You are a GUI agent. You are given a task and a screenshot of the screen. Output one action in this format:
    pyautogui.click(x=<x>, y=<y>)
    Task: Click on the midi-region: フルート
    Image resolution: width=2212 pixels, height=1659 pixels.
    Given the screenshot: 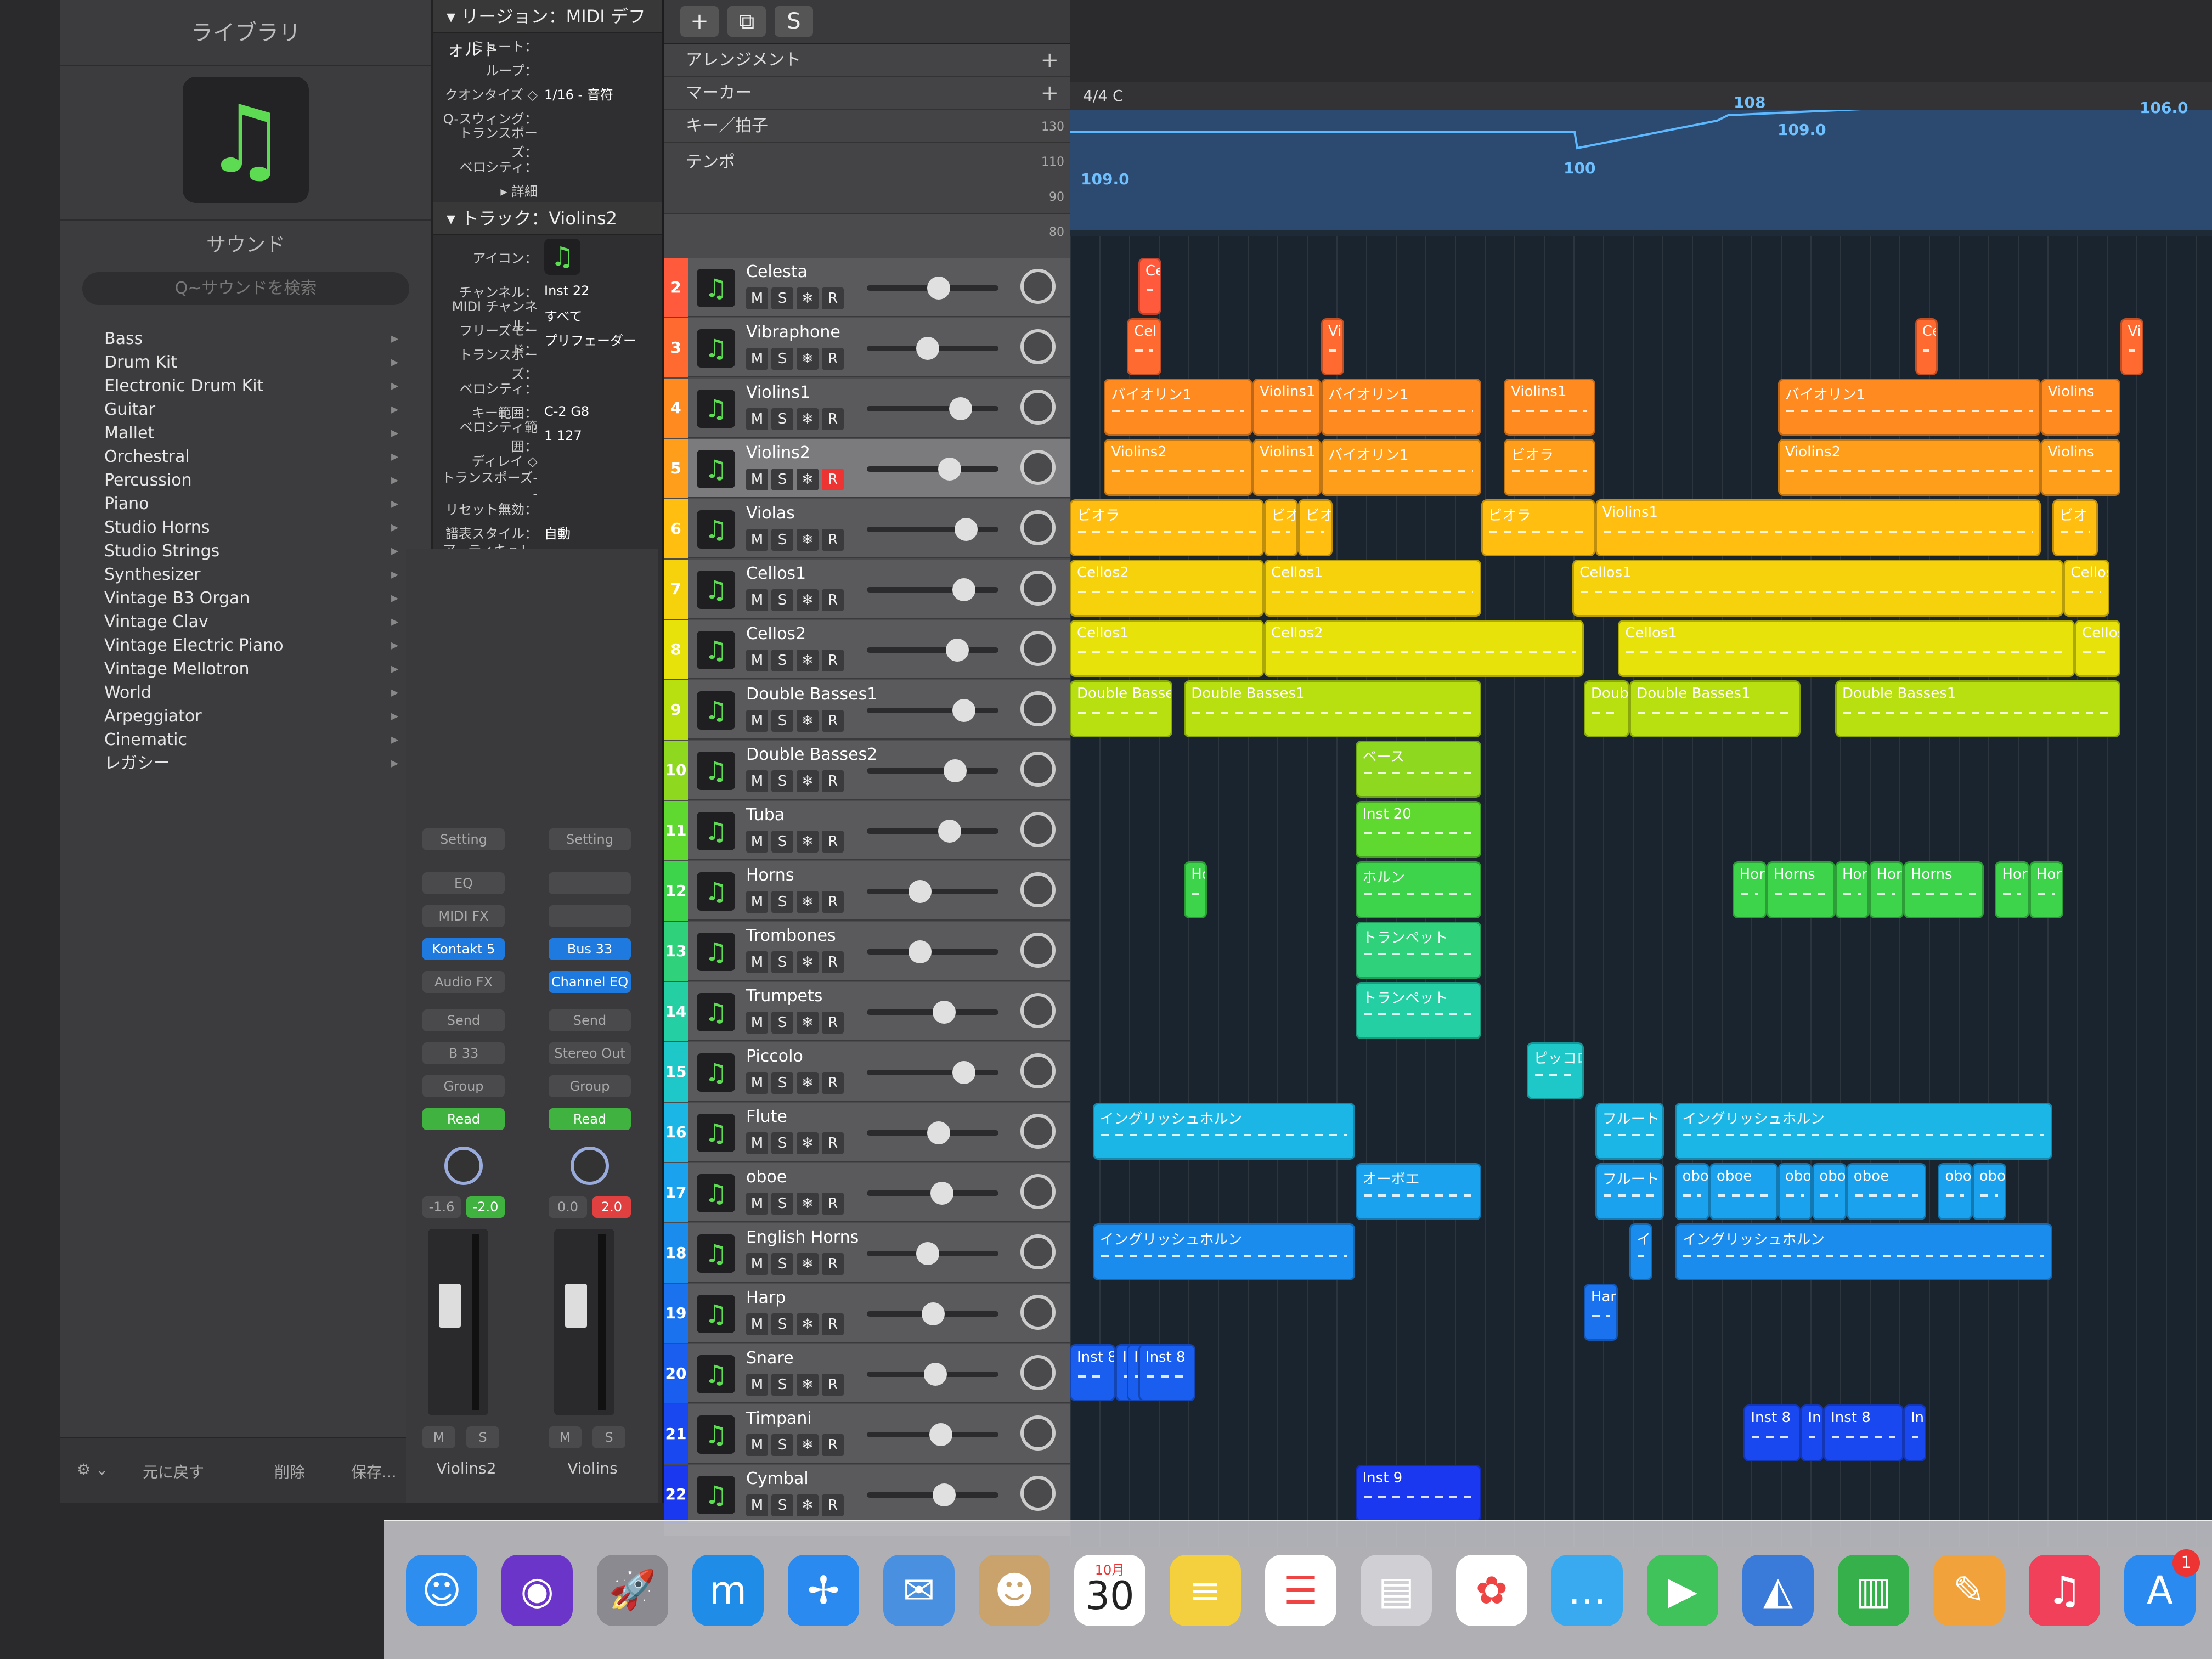 What is the action you would take?
    pyautogui.click(x=1630, y=1191)
    